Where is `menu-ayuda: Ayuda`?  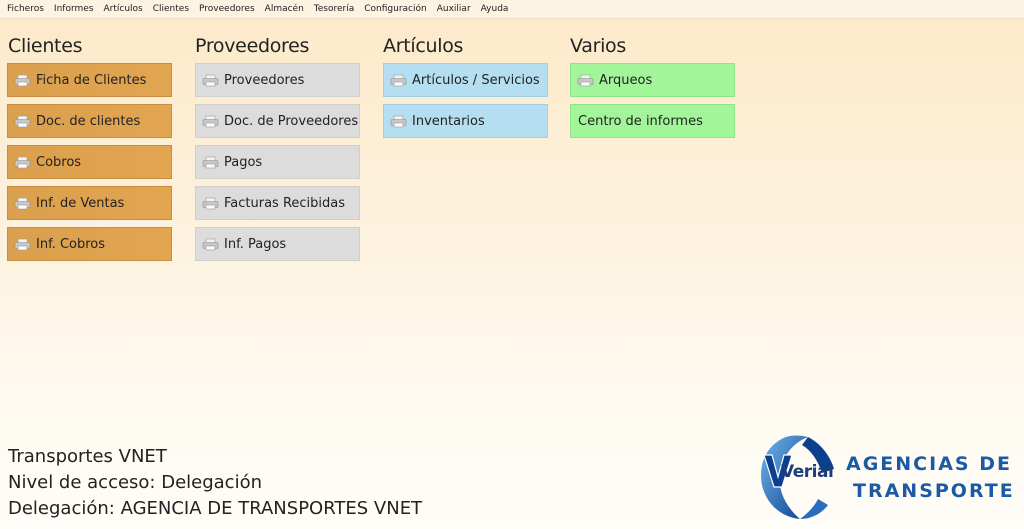
menu-ayuda: Ayuda is located at coordinates (495, 9).